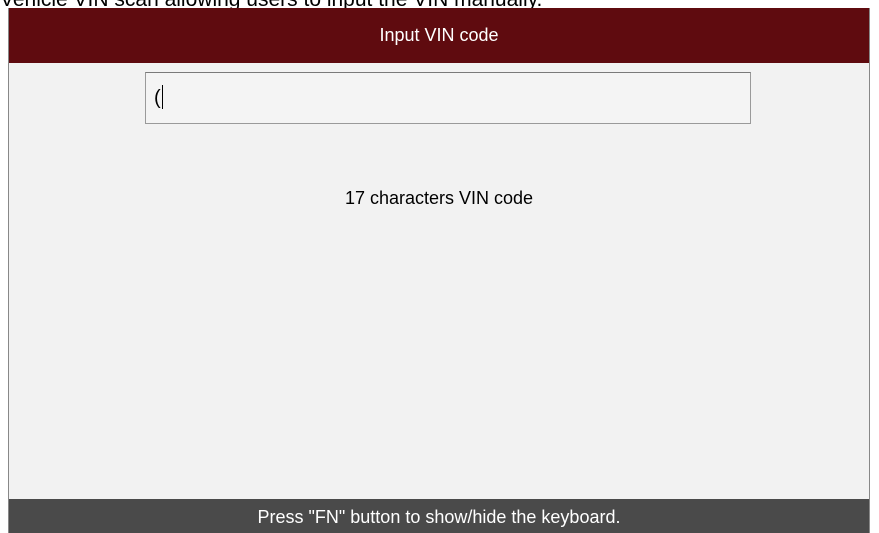 This screenshot has width=879, height=533. I want to click on text-cursor, so click(162, 97).